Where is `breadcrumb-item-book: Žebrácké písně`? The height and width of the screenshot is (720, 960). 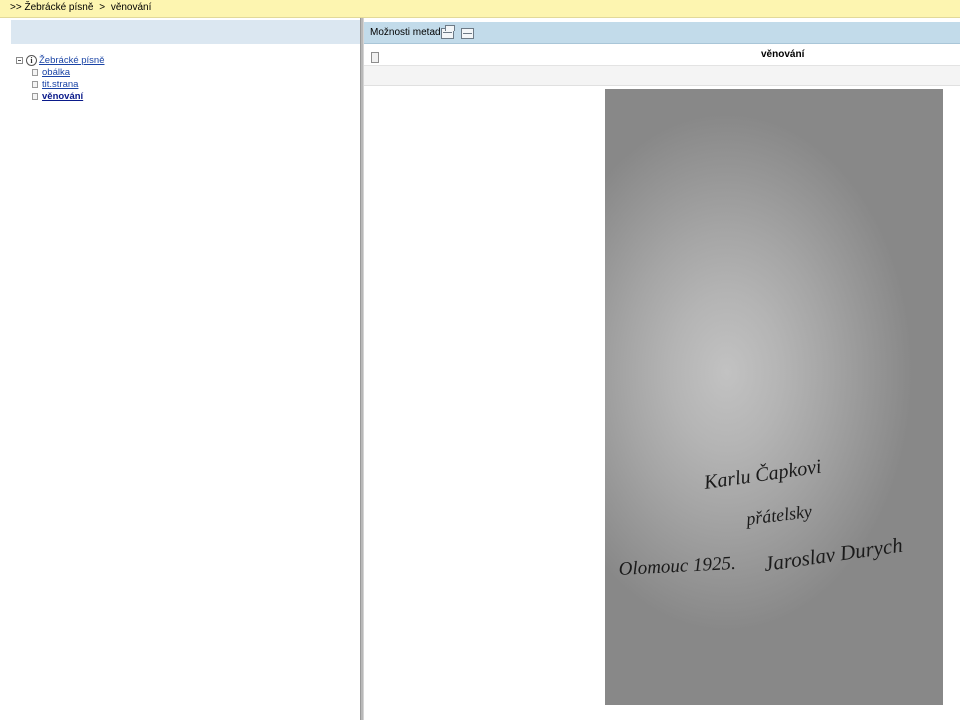 breadcrumb-item-book: Žebrácké písně is located at coordinates (58, 7).